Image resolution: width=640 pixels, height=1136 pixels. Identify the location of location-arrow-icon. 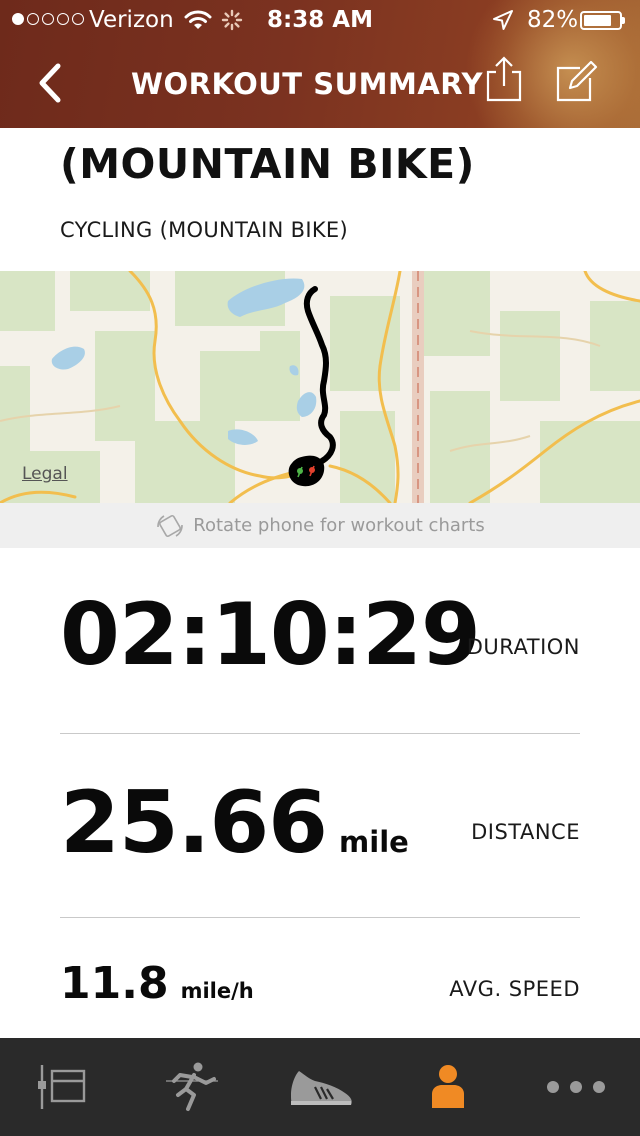
(503, 20).